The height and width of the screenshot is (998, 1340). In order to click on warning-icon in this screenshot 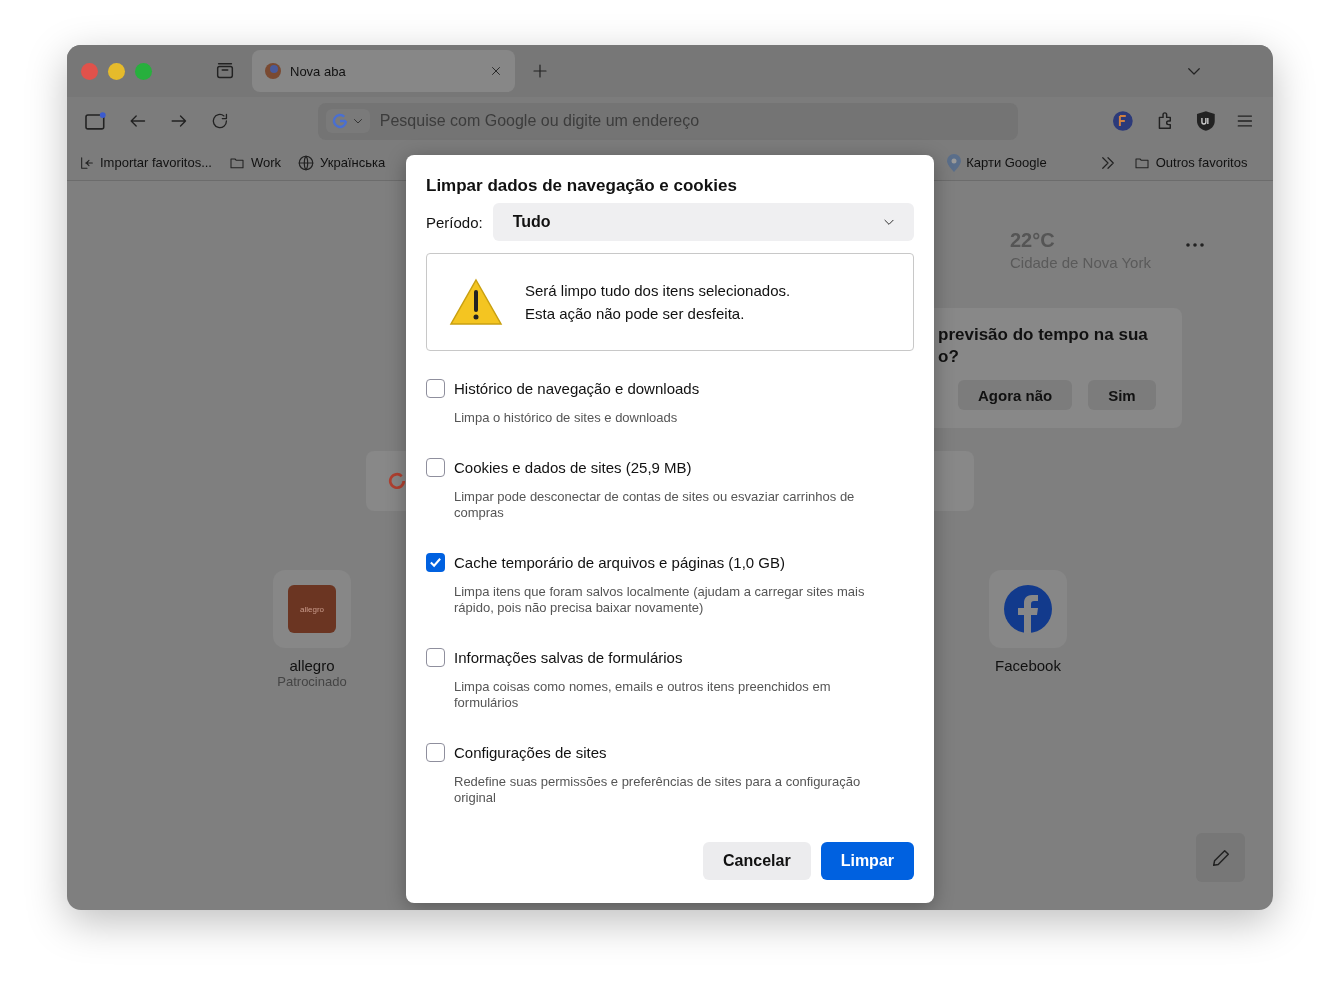, I will do `click(476, 302)`.